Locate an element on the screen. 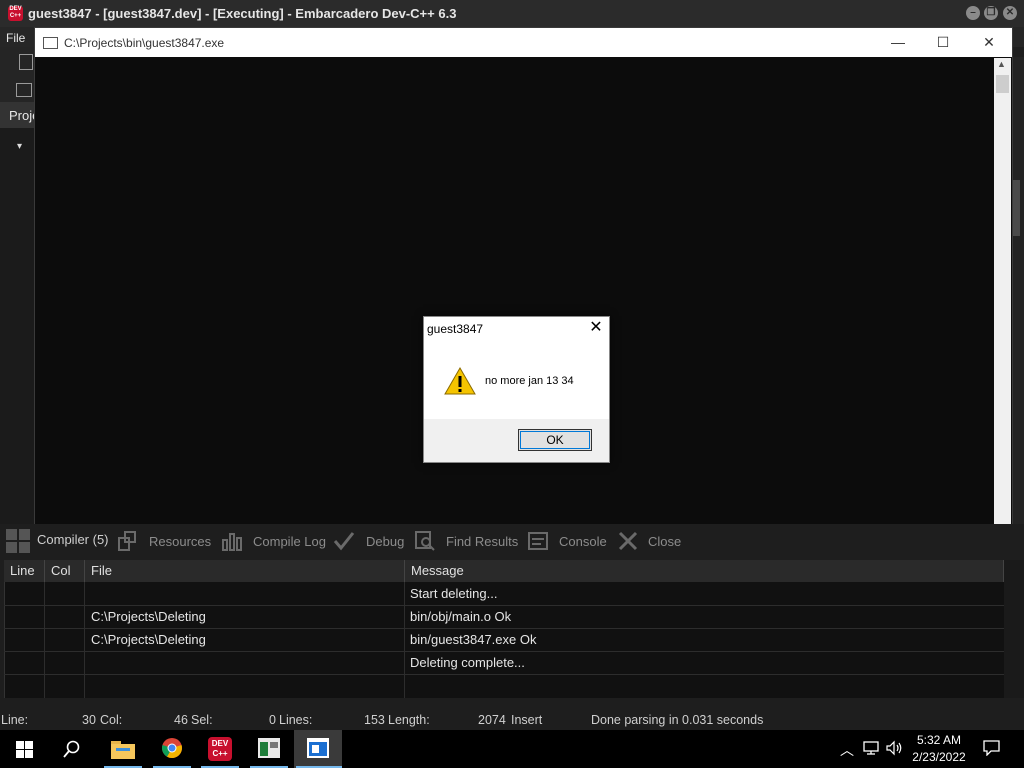  status-sel-label: Sel: is located at coordinates (202, 720).